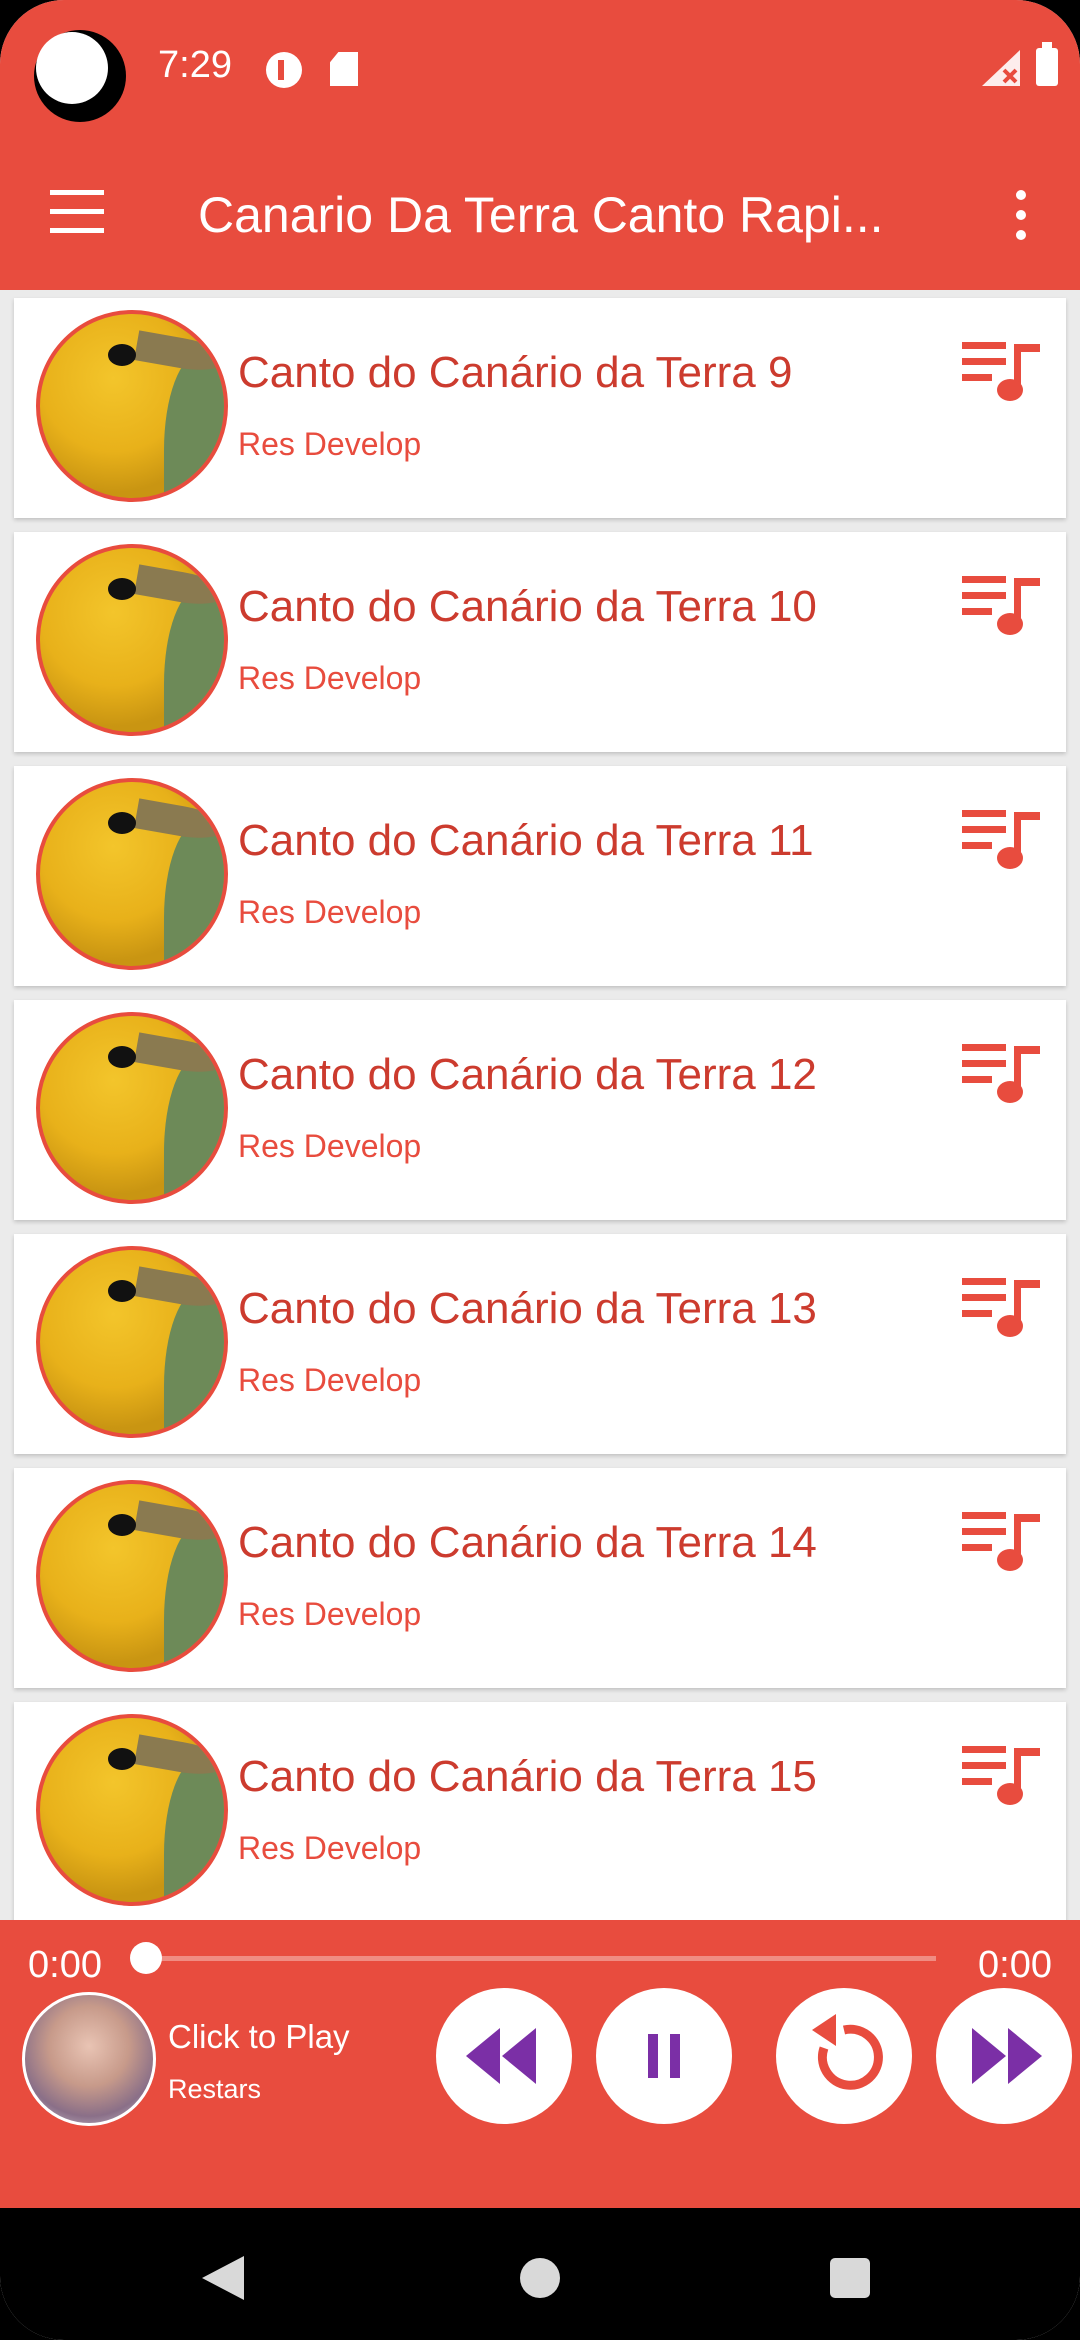 The height and width of the screenshot is (2340, 1080). Describe the element at coordinates (1047, 64) in the screenshot. I see `battery-icon` at that location.